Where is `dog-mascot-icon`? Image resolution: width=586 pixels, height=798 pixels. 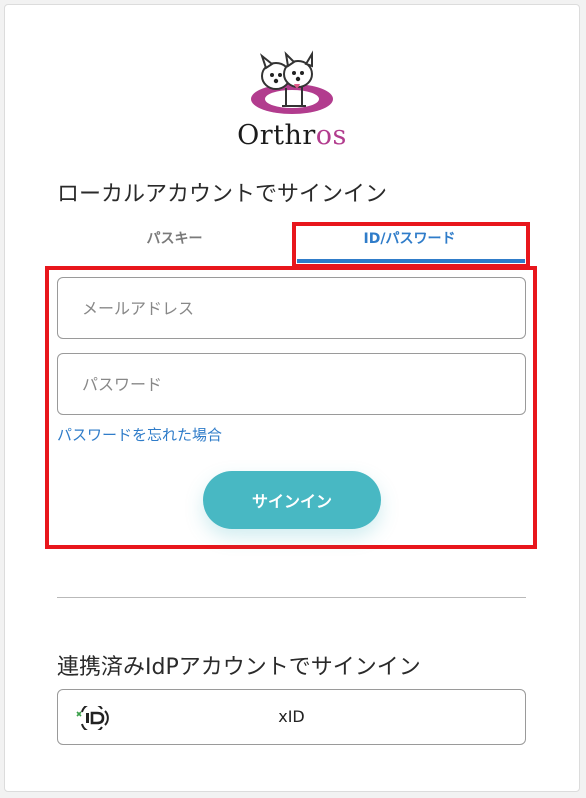 dog-mascot-icon is located at coordinates (292, 82).